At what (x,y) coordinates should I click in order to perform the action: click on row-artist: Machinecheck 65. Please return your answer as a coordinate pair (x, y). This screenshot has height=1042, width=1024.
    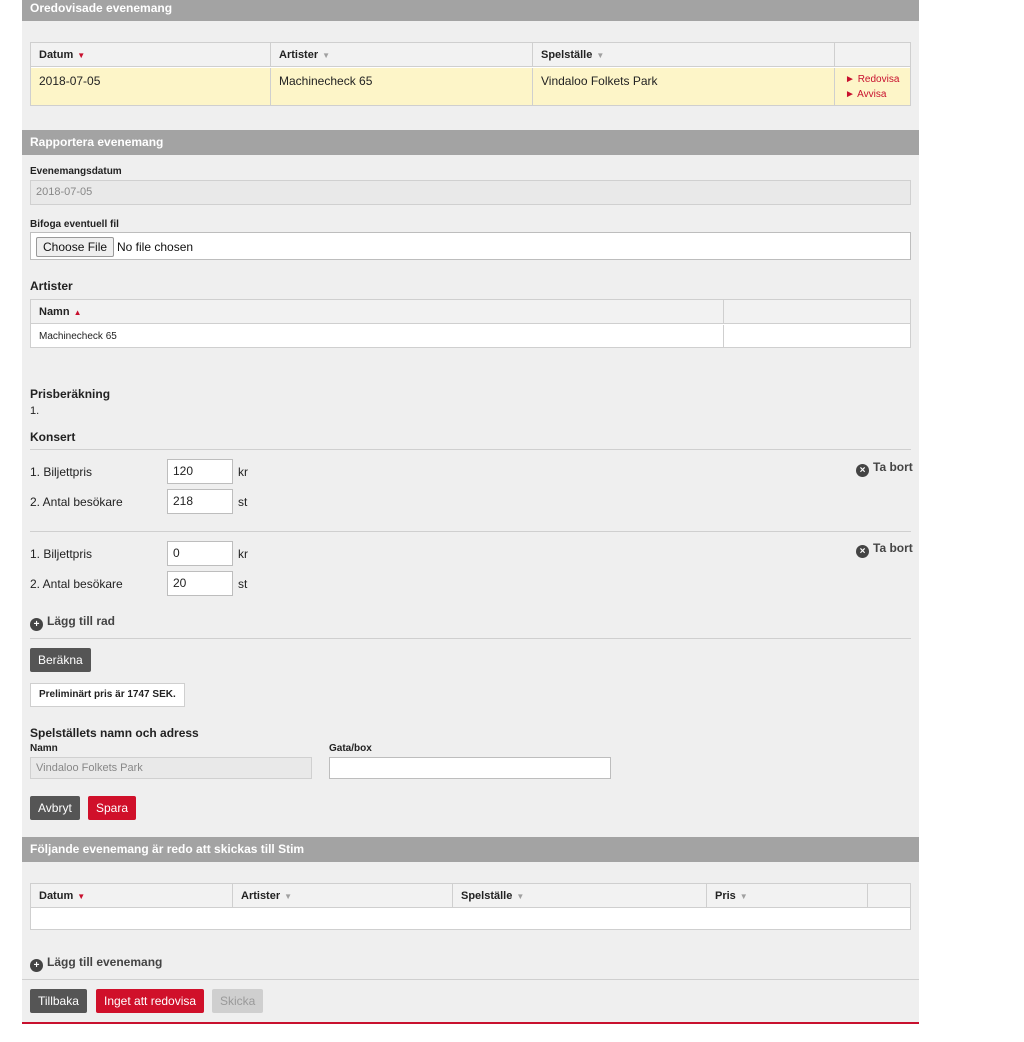
    Looking at the image, I should click on (402, 86).